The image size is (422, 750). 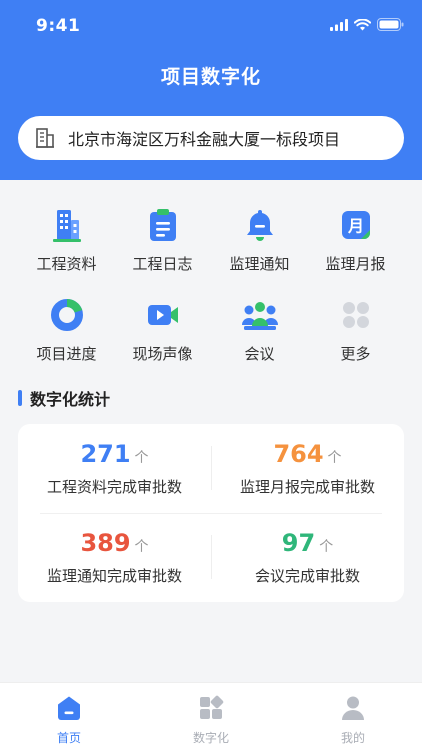 What do you see at coordinates (114, 557) in the screenshot?
I see `stat-supervision-notice: 389 个 监理通知完成审批数` at bounding box center [114, 557].